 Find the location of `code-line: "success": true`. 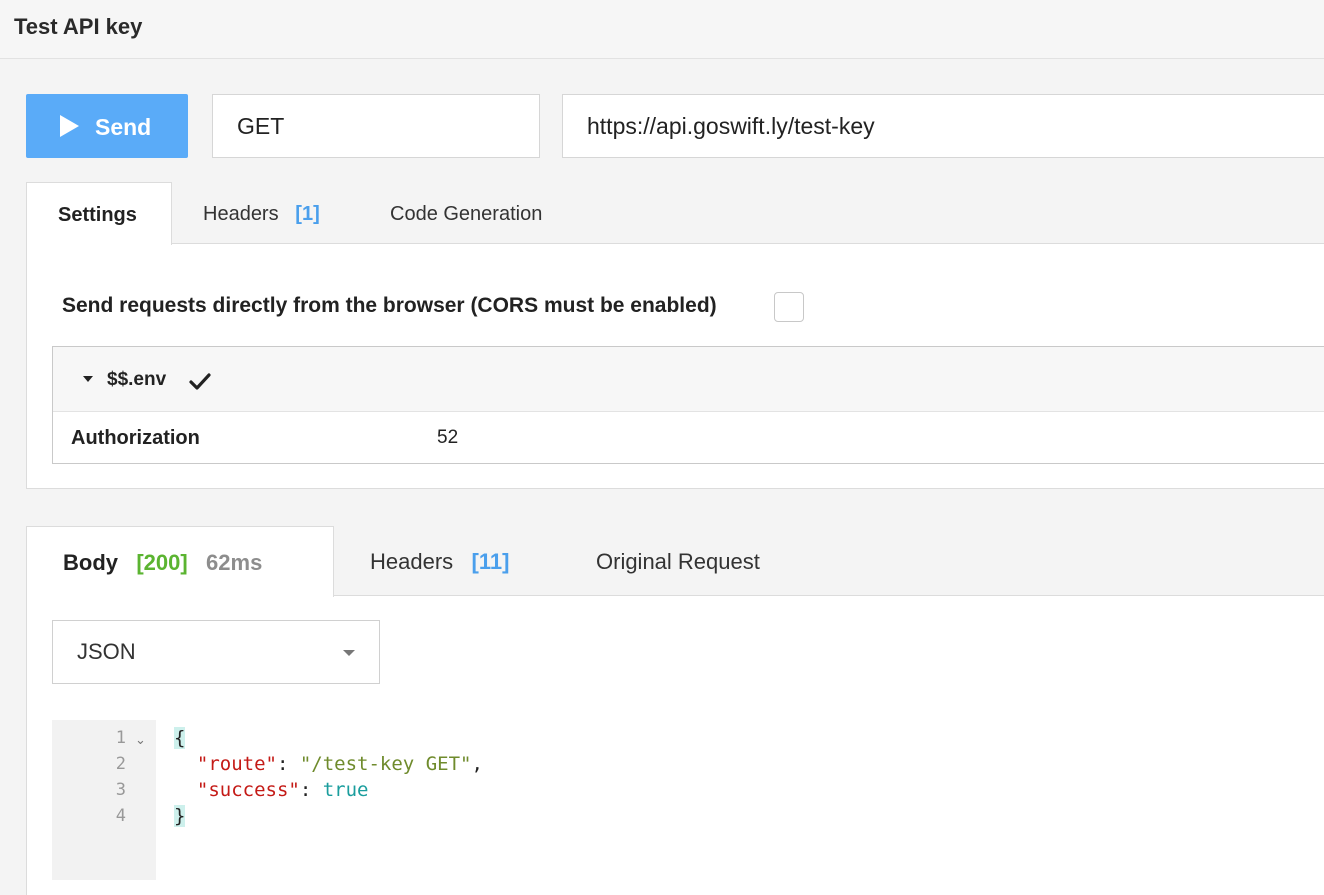

code-line: "success": true is located at coordinates (282, 790).